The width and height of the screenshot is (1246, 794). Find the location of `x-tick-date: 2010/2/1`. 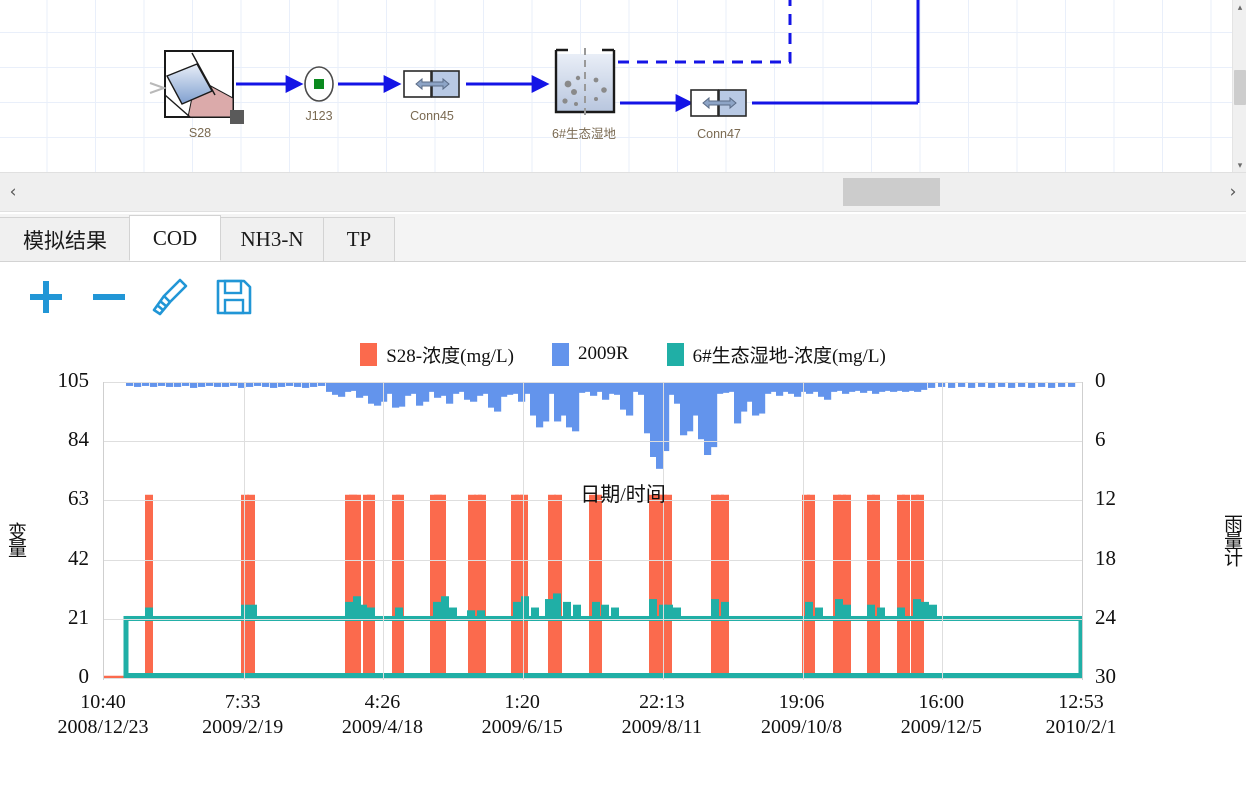

x-tick-date: 2010/2/1 is located at coordinates (1081, 727).